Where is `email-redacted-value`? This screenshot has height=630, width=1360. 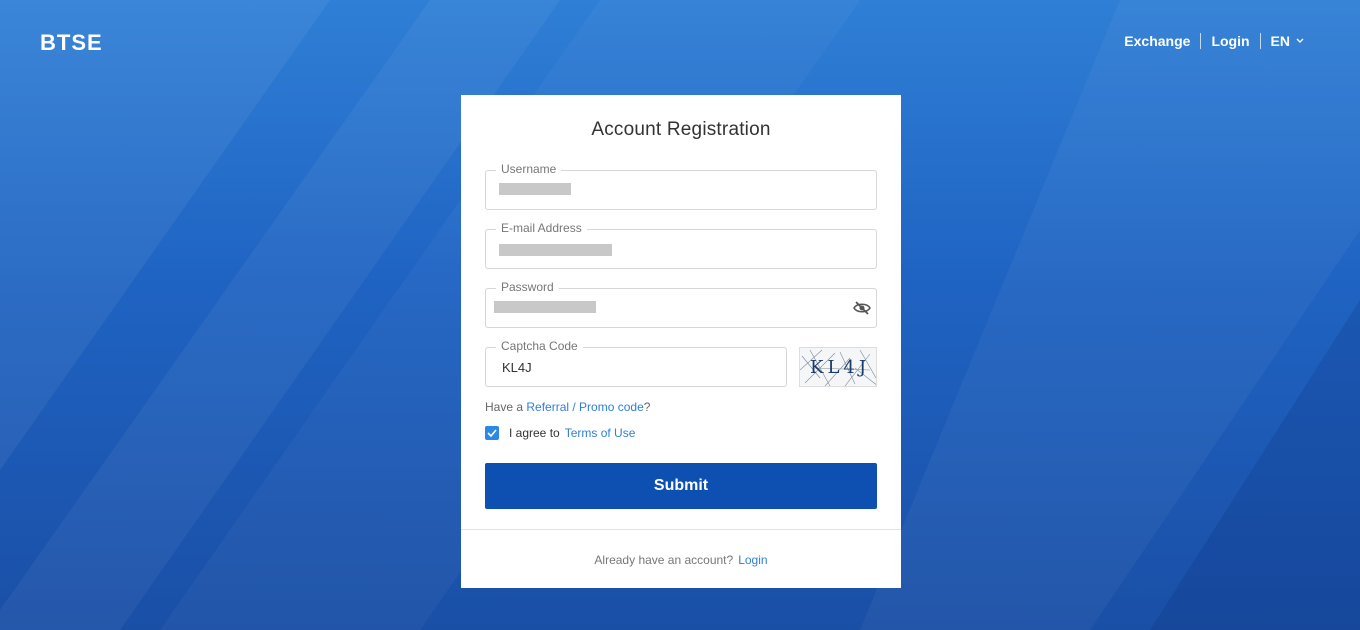
email-redacted-value is located at coordinates (555, 250).